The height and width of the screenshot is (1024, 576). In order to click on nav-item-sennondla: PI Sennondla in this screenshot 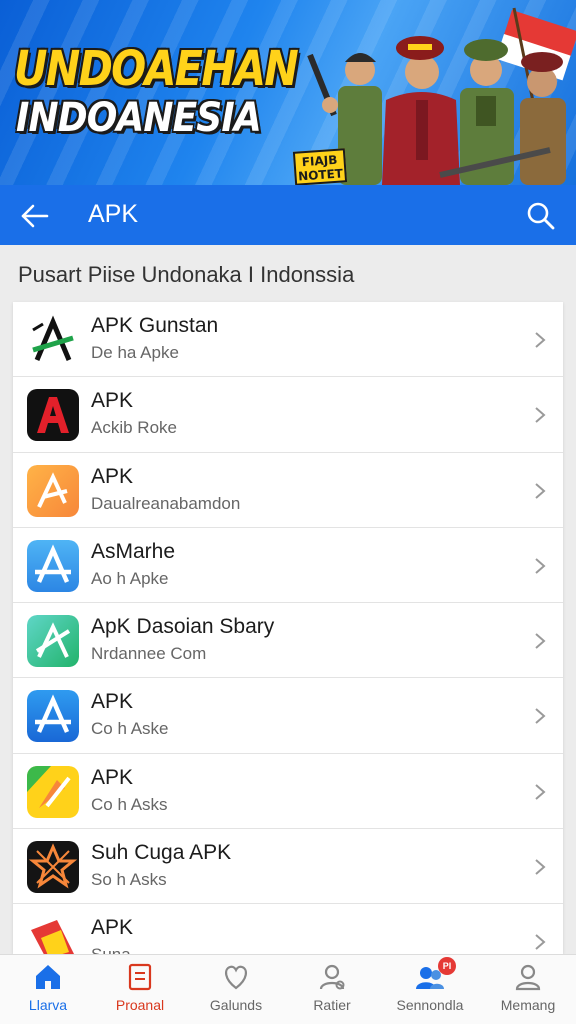, I will do `click(430, 989)`.